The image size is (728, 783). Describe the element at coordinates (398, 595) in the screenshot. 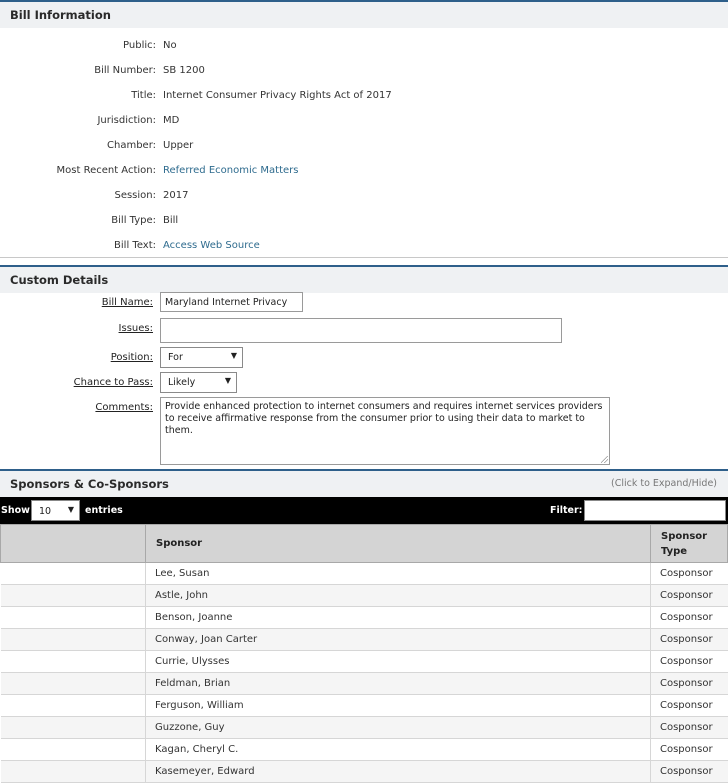

I see `sponsor-name-cell: Astle, John` at that location.